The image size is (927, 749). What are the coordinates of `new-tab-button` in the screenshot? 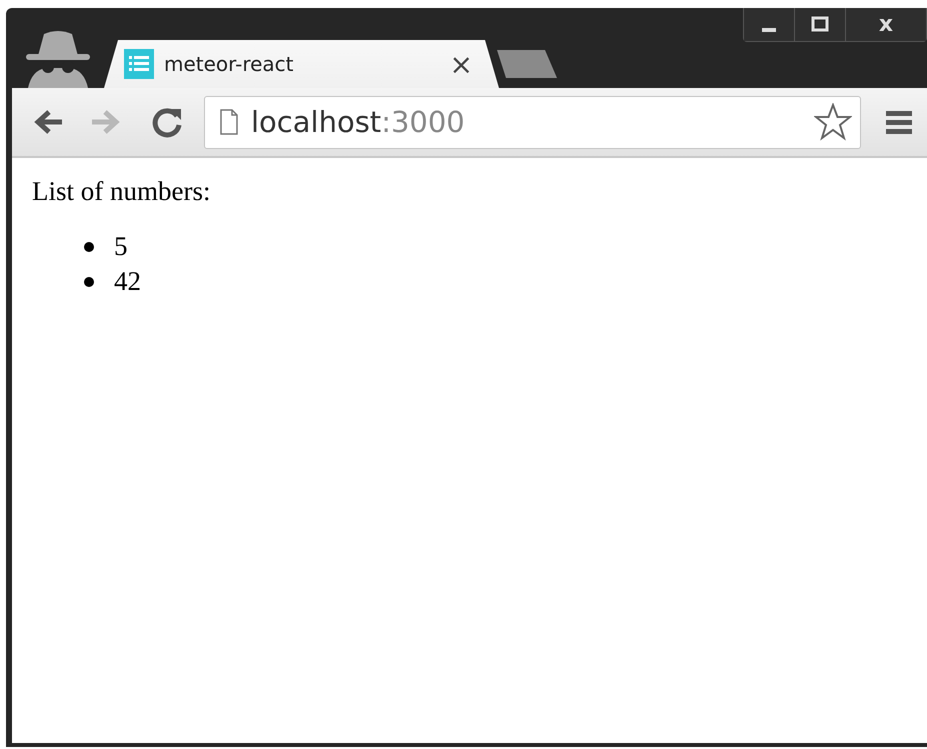 It's located at (527, 64).